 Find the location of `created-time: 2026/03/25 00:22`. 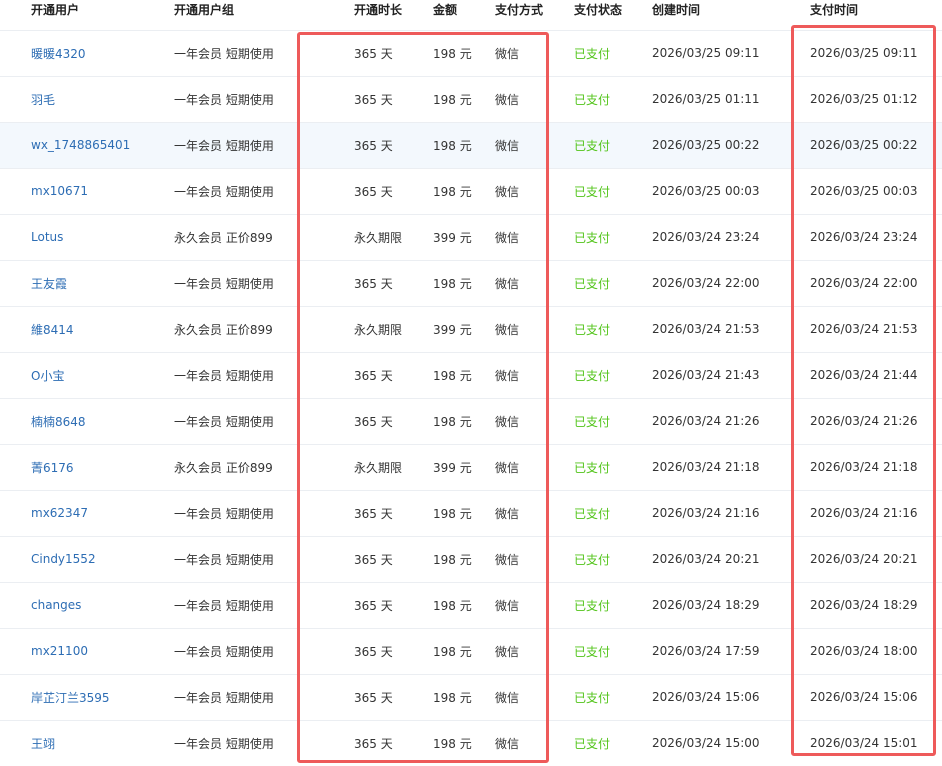

created-time: 2026/03/25 00:22 is located at coordinates (706, 145).